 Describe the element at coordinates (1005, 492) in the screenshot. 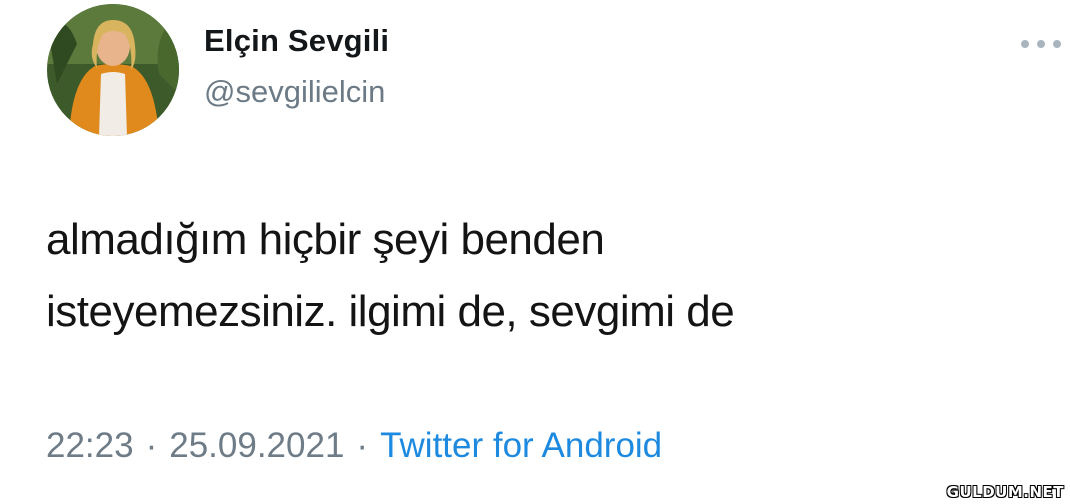

I see `watermark: GULDUM.NET` at that location.